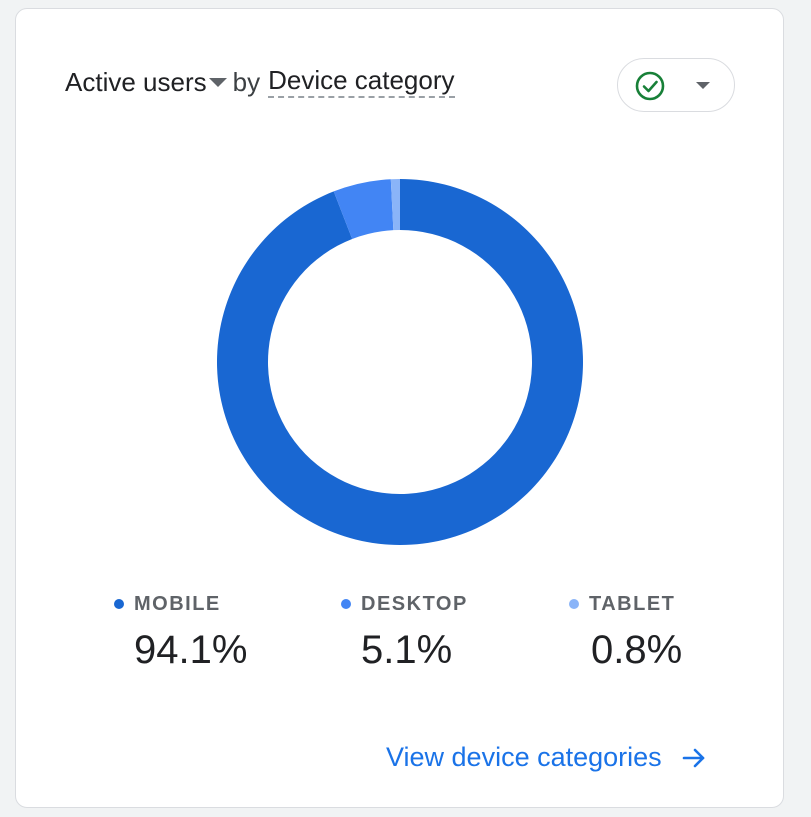  I want to click on legend-category-text: DESKTOP, so click(414, 603).